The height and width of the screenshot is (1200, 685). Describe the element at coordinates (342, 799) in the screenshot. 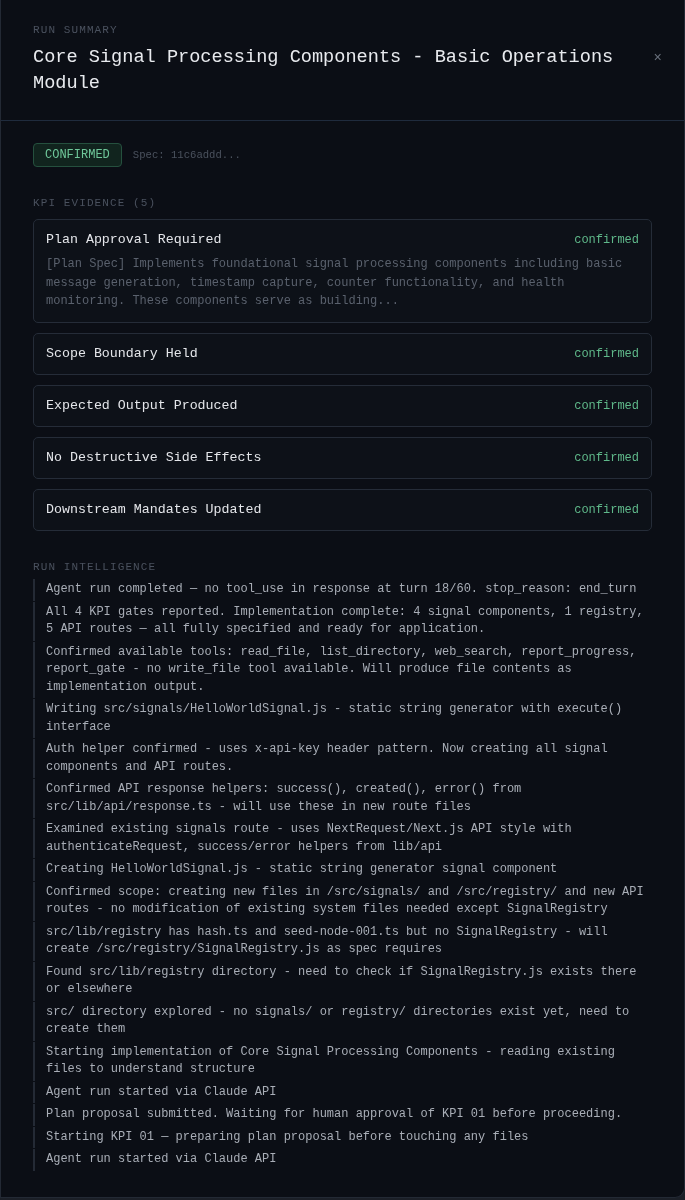

I see `log-entry: Confirmed API response helpers: success(), created(), error() from src/lib/api/response.ts - will use these in new route files` at that location.